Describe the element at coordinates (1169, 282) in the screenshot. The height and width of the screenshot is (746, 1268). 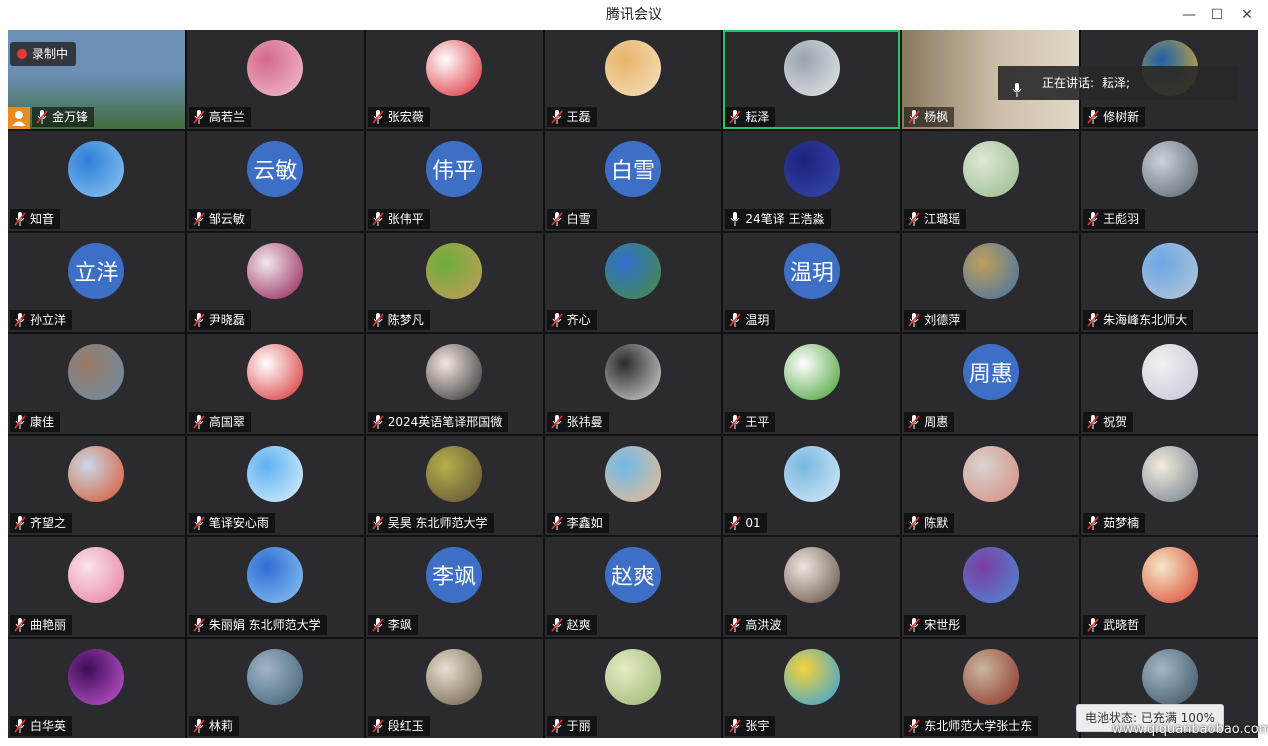
I see `participant-tile: 朱海峰东北师大` at that location.